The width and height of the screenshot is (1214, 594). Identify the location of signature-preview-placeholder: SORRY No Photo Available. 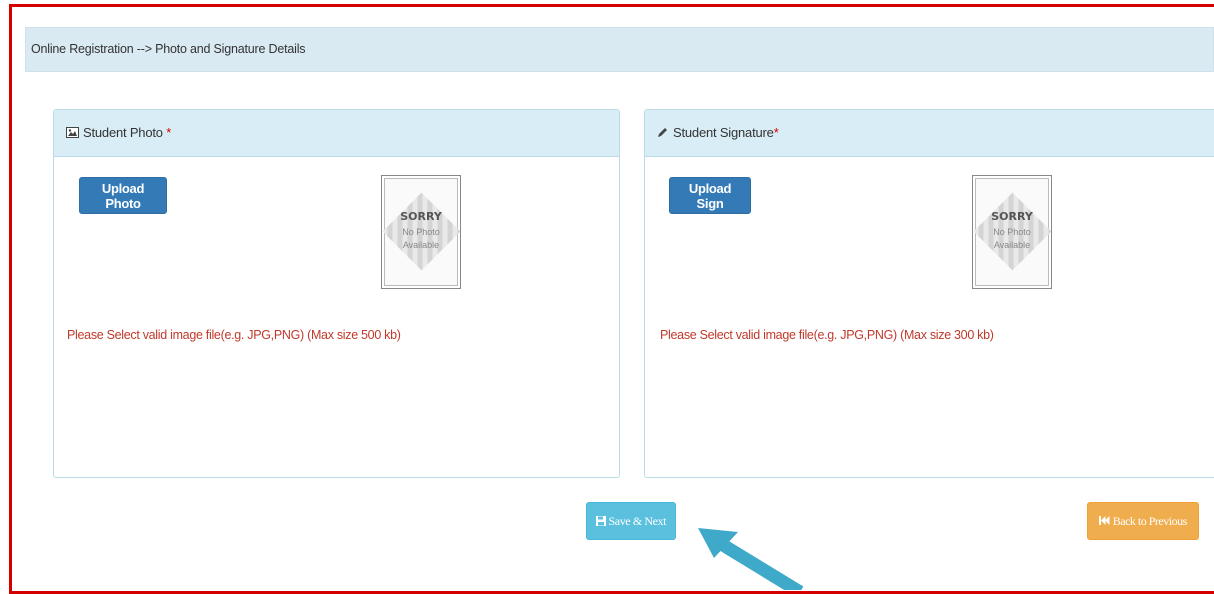
(1012, 232).